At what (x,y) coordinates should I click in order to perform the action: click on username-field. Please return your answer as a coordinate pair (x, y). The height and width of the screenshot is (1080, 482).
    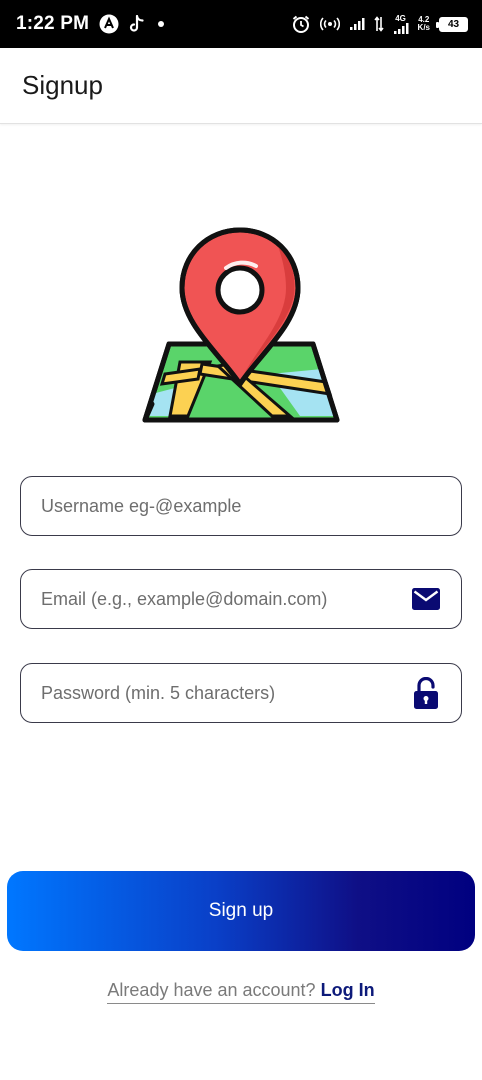
    Looking at the image, I should click on (241, 506).